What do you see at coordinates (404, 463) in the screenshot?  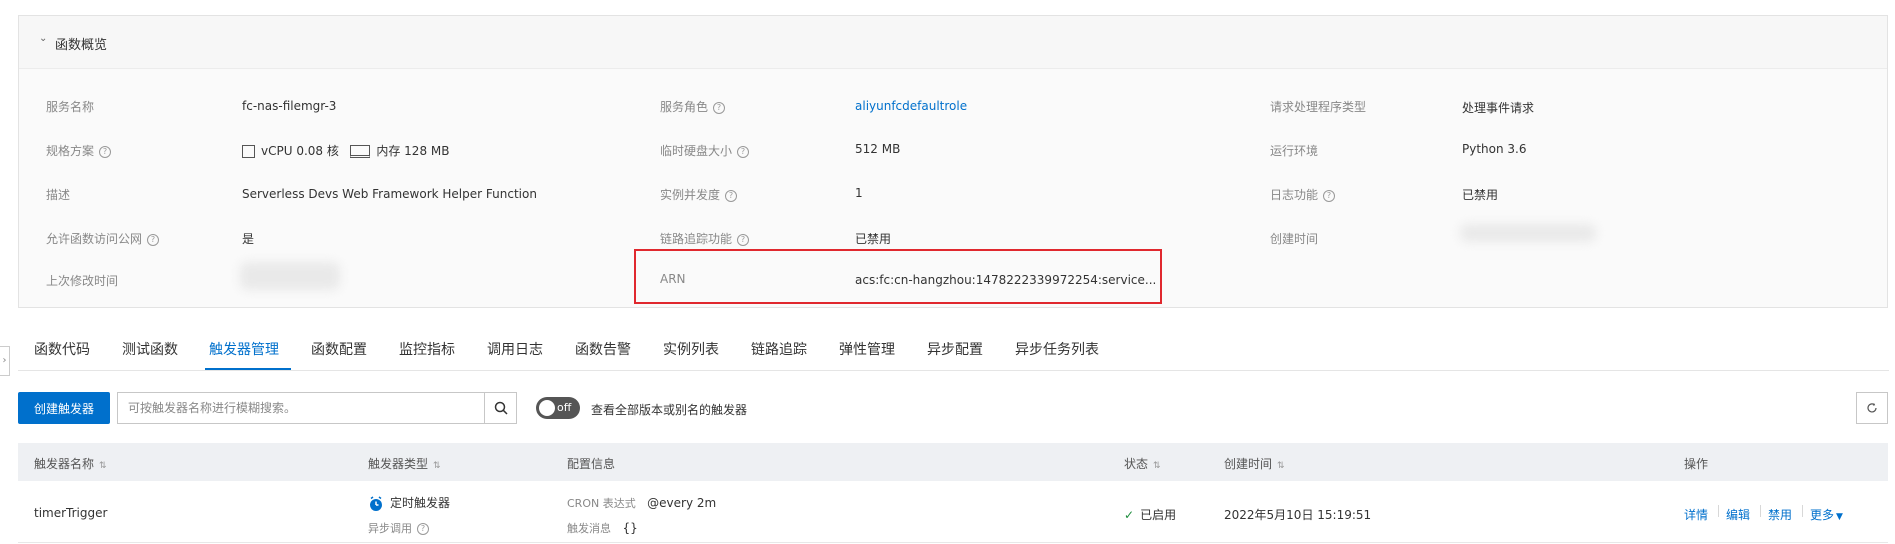 I see `col-trigger-type: 触发器类型 ⇅` at bounding box center [404, 463].